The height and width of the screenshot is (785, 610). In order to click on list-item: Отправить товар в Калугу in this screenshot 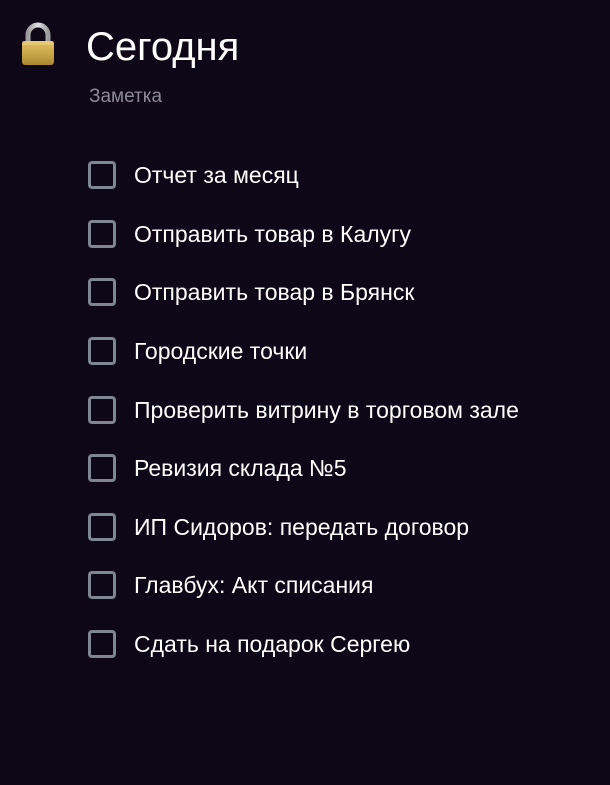, I will do `click(303, 234)`.